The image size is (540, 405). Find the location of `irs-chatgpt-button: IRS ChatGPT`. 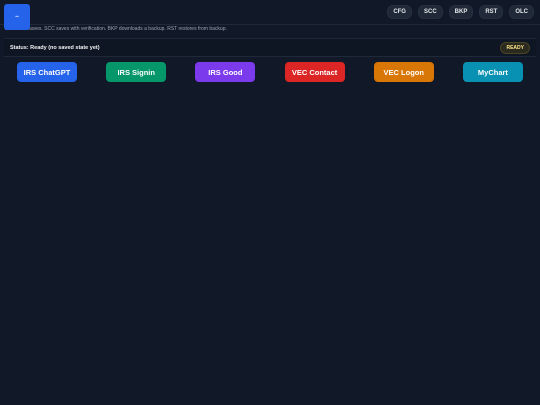

irs-chatgpt-button: IRS ChatGPT is located at coordinates (47, 72).